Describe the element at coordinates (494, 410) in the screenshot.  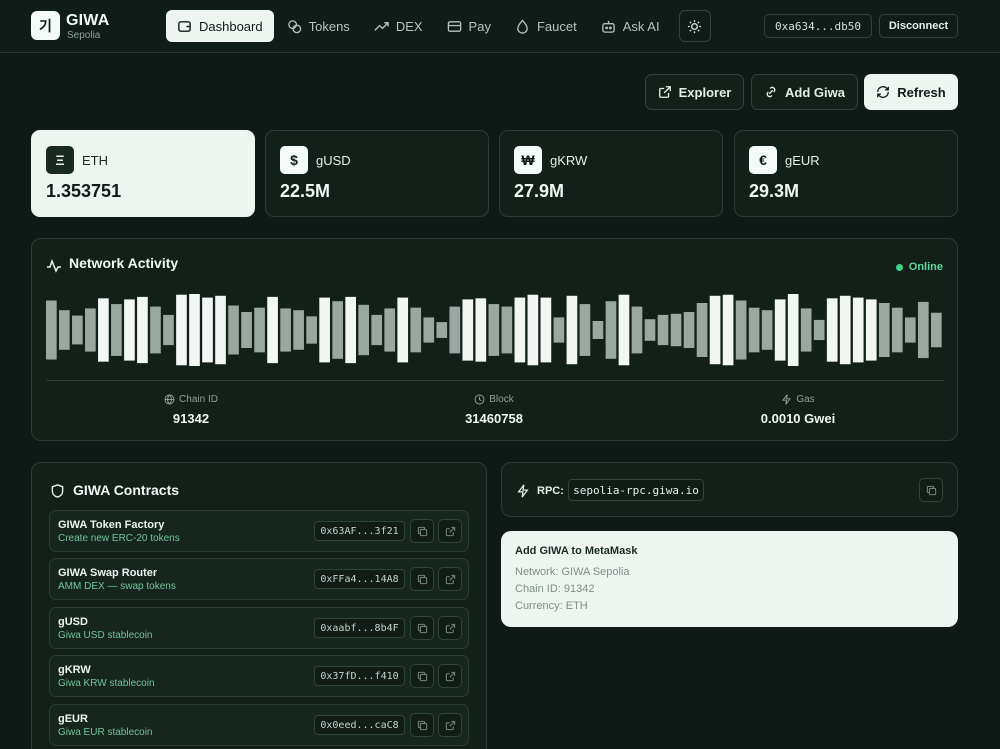
I see `block-stat: Block 31460758` at that location.